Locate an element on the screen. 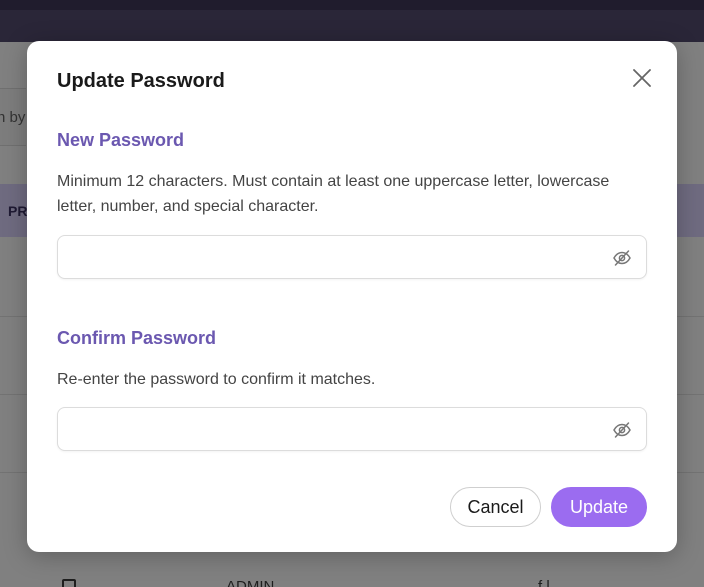  cancel-button: Cancel is located at coordinates (495, 507).